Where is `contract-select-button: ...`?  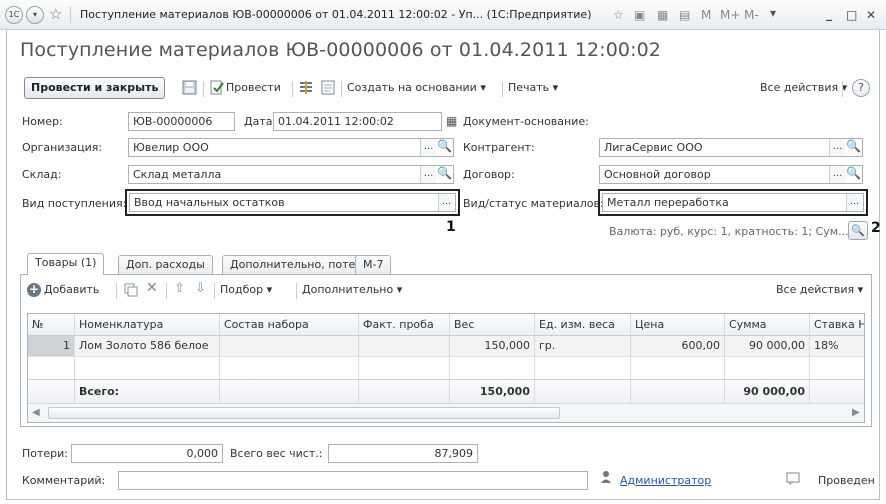 contract-select-button: ... is located at coordinates (837, 174).